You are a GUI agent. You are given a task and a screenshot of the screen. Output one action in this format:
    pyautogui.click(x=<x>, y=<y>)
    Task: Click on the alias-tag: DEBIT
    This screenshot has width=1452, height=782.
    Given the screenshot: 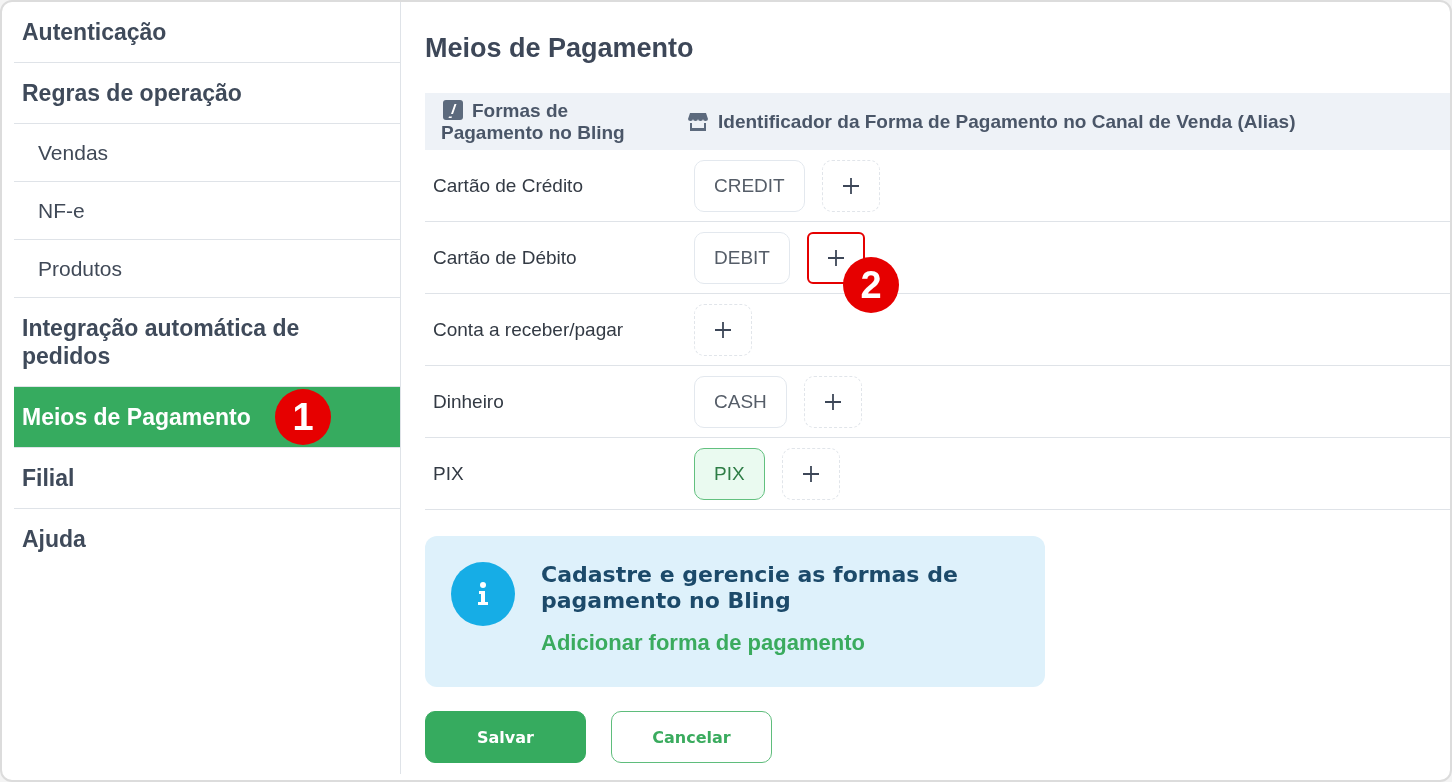 What is the action you would take?
    pyautogui.click(x=742, y=257)
    